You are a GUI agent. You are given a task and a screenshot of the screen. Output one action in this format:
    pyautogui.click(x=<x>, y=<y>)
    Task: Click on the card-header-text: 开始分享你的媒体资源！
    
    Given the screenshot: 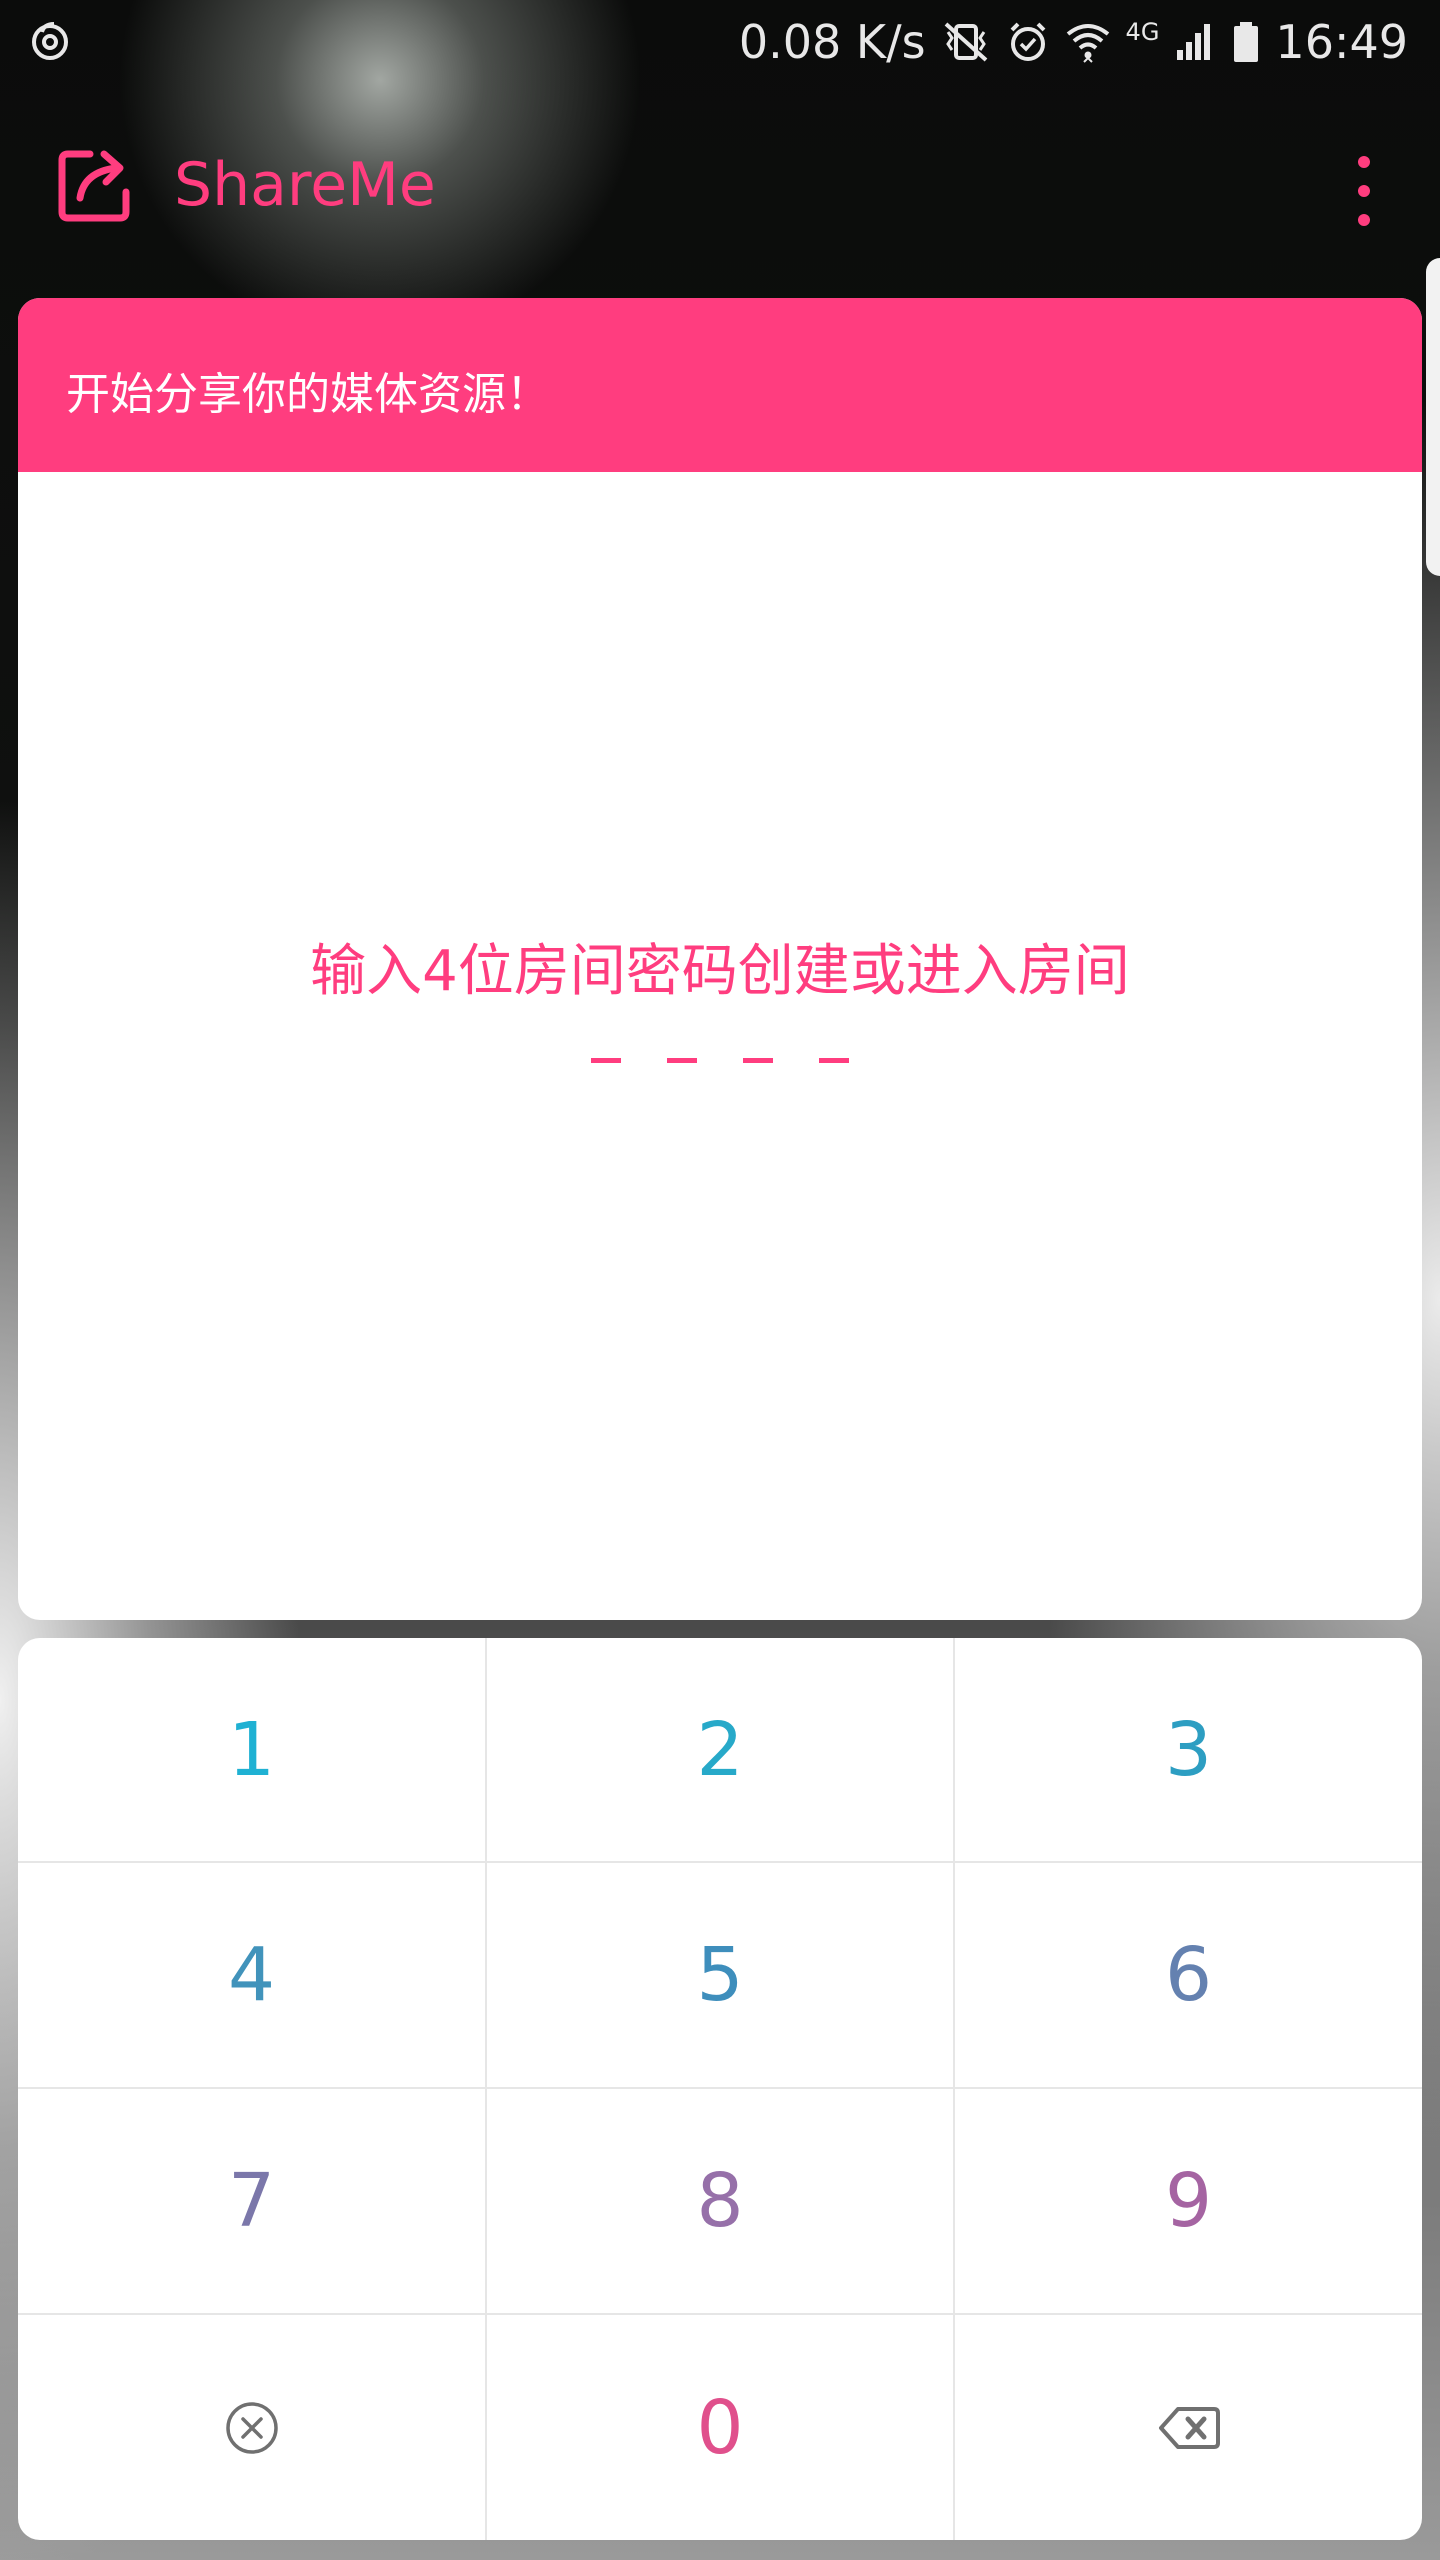 What is the action you would take?
    pyautogui.click(x=308, y=394)
    